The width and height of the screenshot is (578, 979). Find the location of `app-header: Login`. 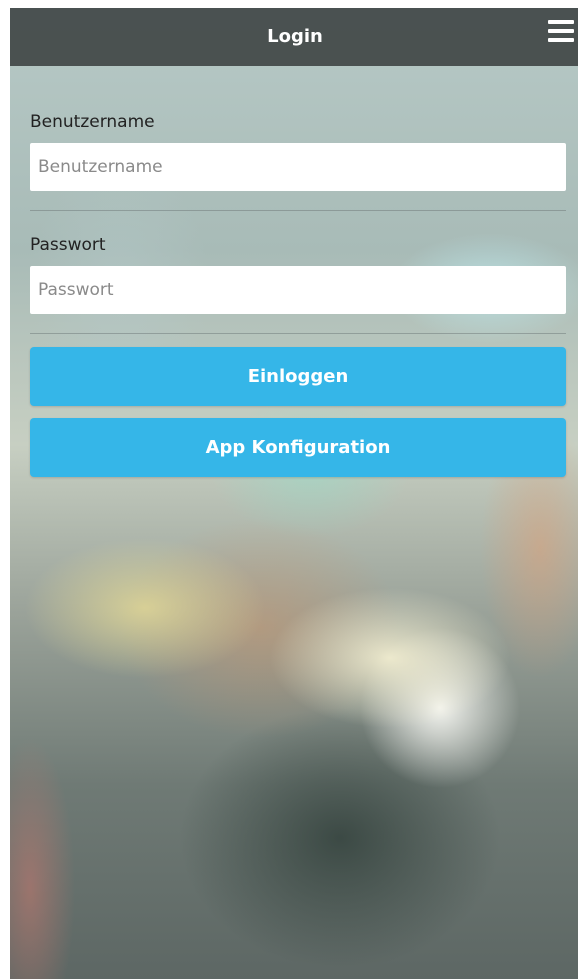

app-header: Login is located at coordinates (294, 37).